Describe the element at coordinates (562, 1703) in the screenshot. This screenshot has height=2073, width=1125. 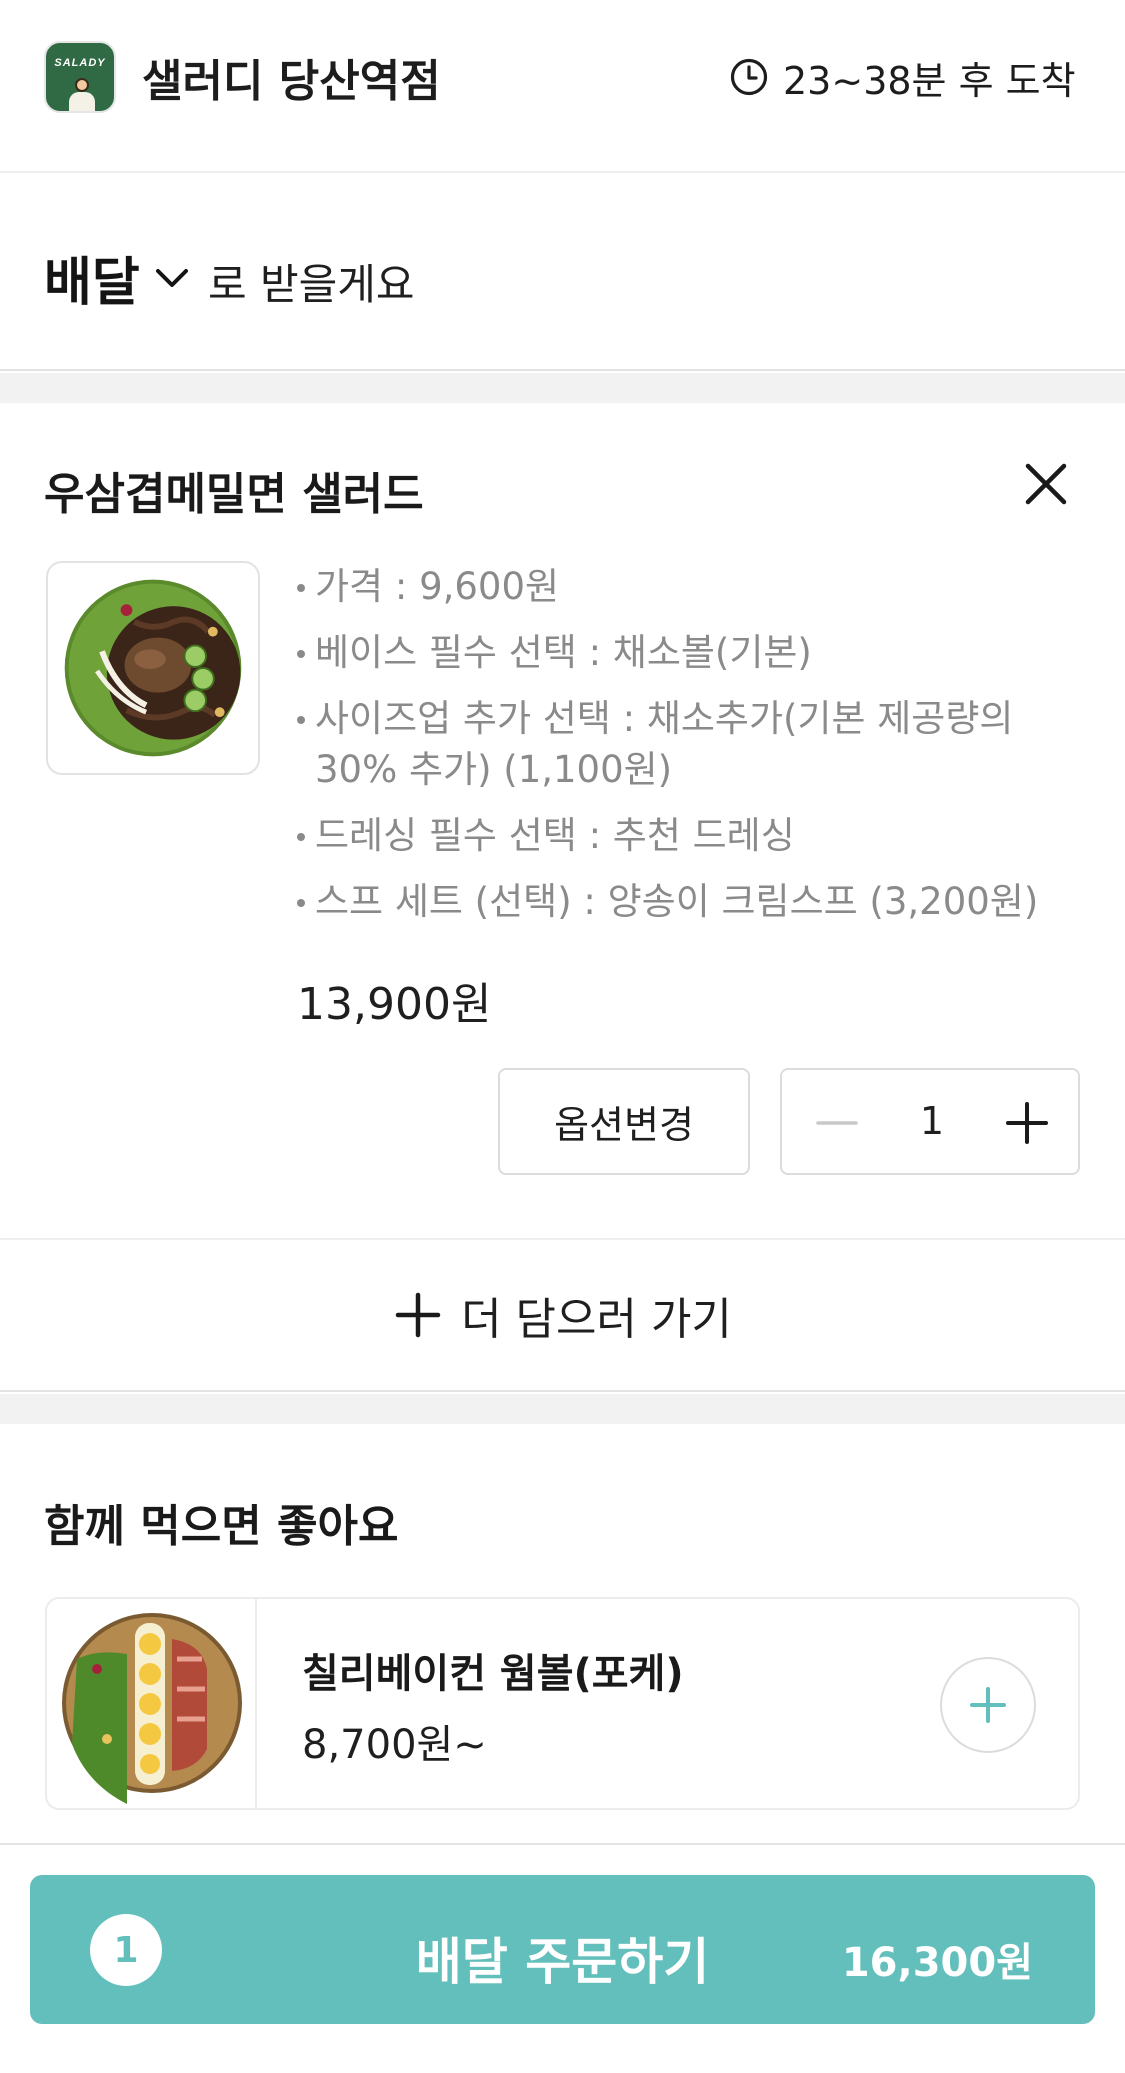
I see `recommend-item-card: 칠리베이컨 웜볼(포케) 8,700원~` at that location.